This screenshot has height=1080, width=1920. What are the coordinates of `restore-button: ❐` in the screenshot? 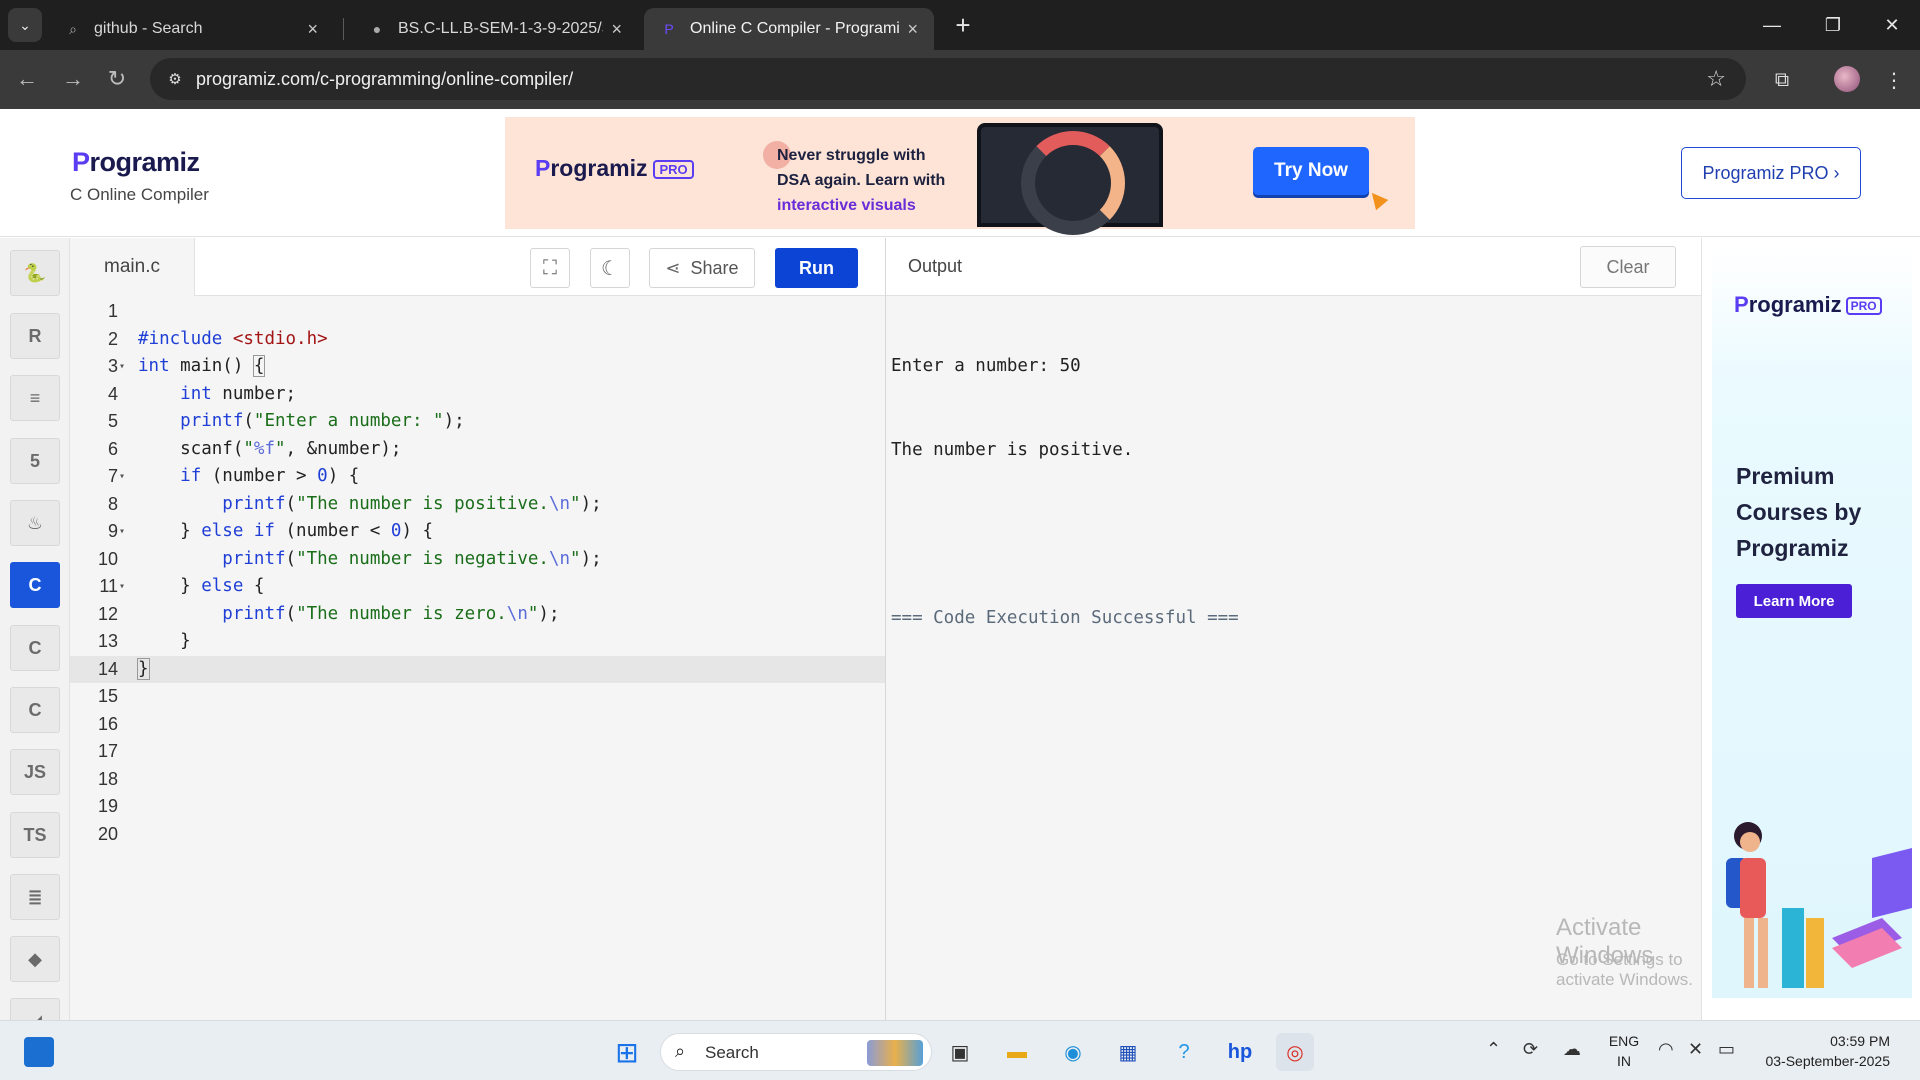 It's located at (1833, 25).